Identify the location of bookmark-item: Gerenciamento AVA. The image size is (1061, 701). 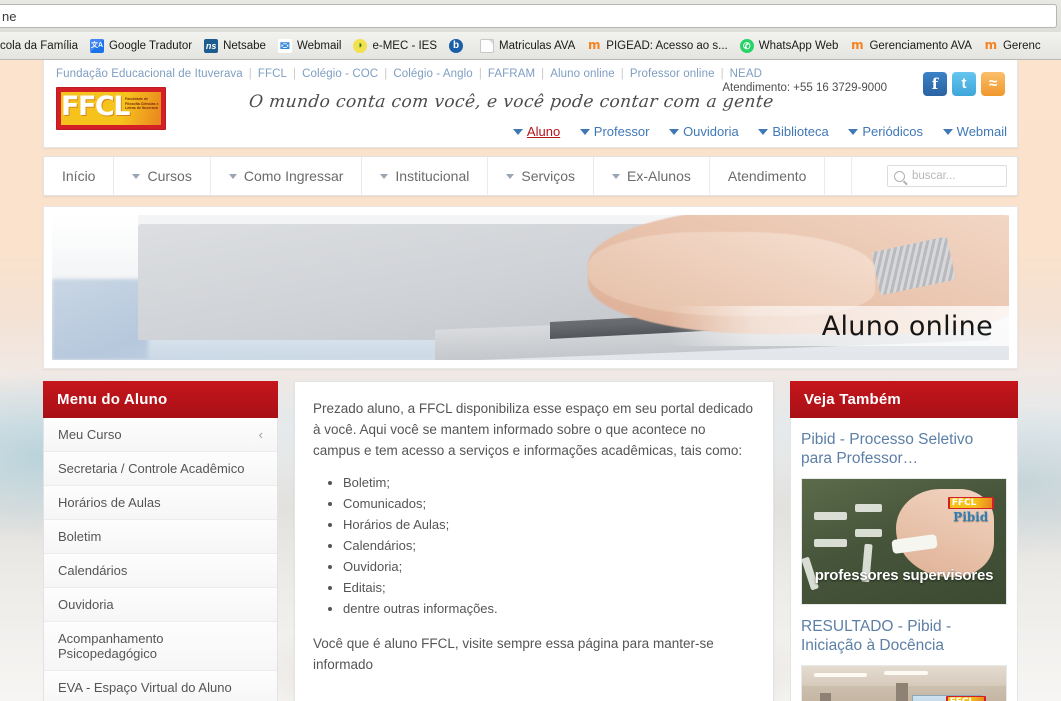
(911, 46).